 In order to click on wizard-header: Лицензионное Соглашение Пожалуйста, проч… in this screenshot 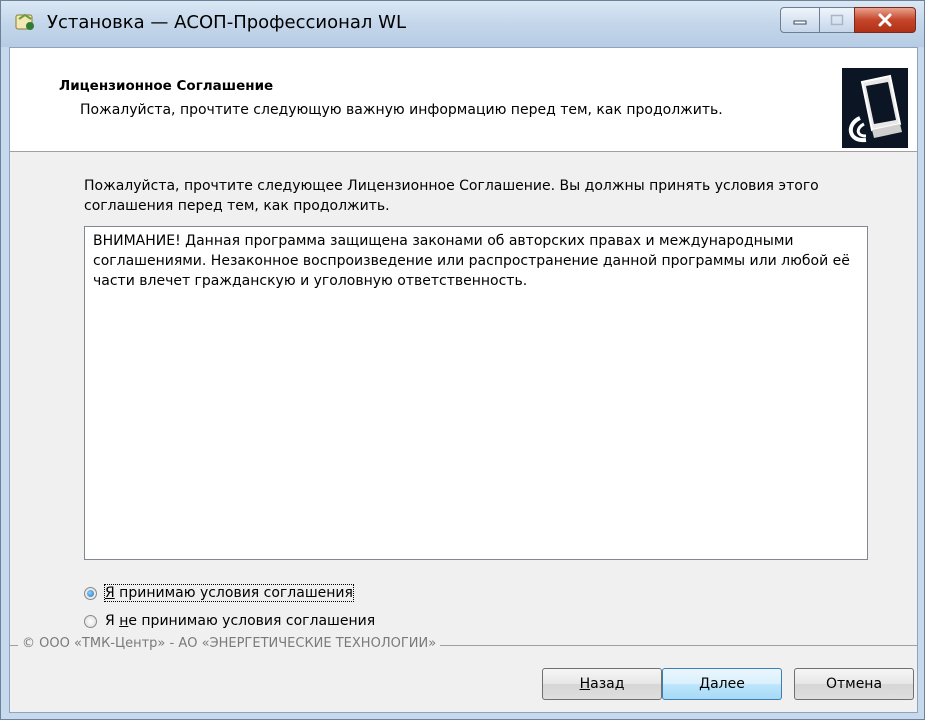, I will do `click(463, 100)`.